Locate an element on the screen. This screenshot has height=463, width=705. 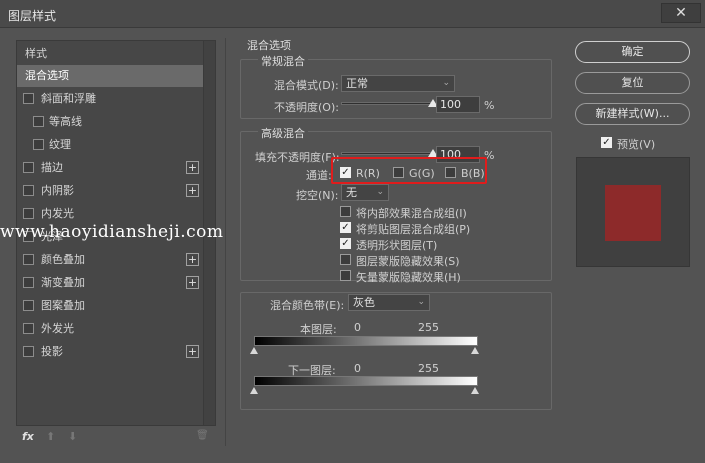
blend-interior-effects-label: 将内部效果混合成组(I) is located at coordinates (411, 213).